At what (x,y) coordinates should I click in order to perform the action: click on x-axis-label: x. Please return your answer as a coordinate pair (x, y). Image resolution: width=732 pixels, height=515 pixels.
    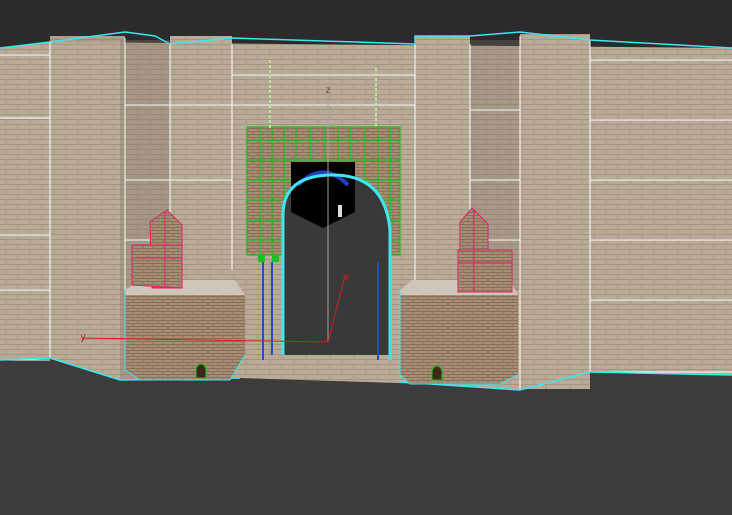
    Looking at the image, I should click on (347, 277).